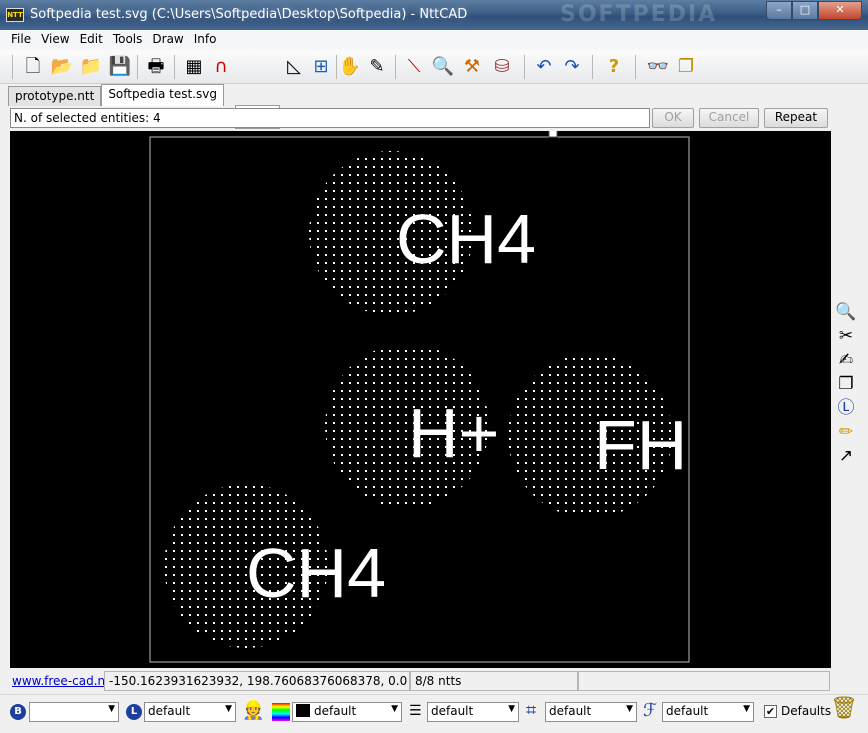 The image size is (868, 733). I want to click on website-link: www.free-cad.net, so click(64, 681).